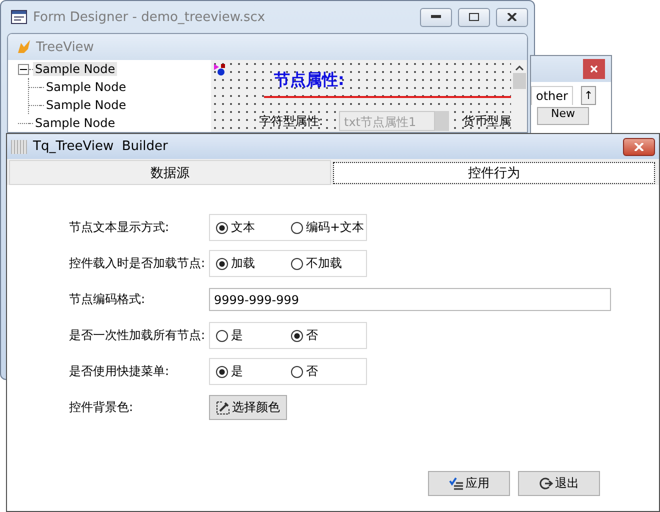 Image resolution: width=660 pixels, height=512 pixels. Describe the element at coordinates (119, 371) in the screenshot. I see `field-label: 是否使用快捷菜单:` at that location.